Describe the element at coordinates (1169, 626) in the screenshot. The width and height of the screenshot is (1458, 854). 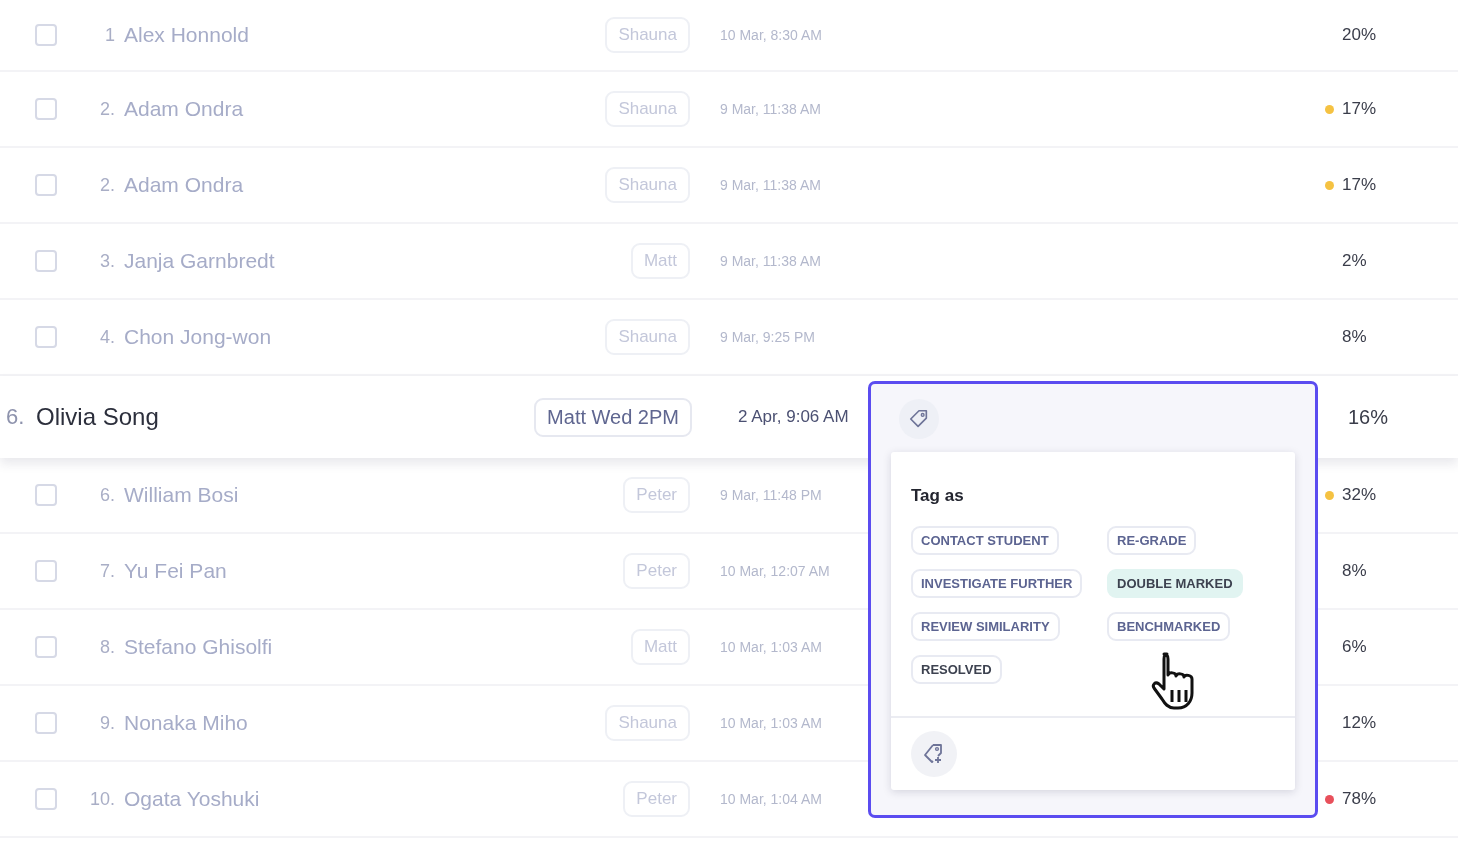
I see `tag-option: BENCHMARKED` at that location.